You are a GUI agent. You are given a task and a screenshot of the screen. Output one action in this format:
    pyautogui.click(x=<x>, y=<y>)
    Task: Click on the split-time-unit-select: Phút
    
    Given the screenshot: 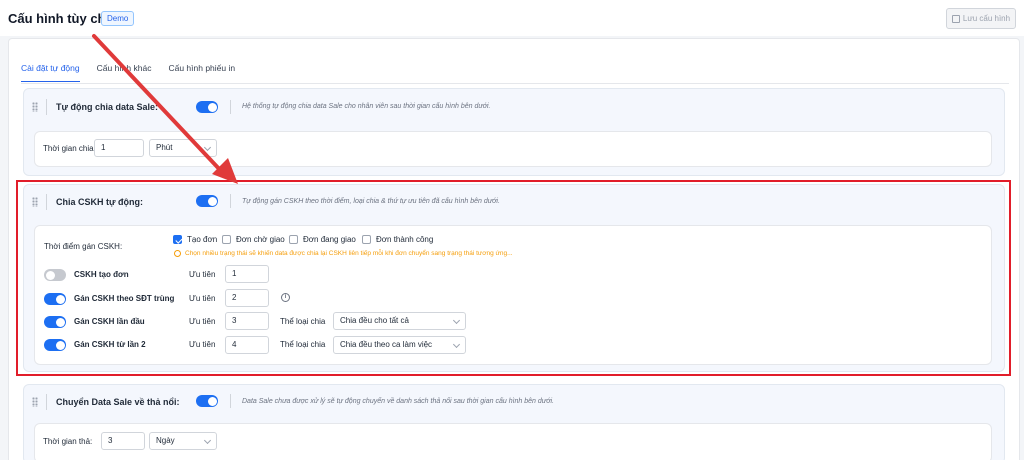 What is the action you would take?
    pyautogui.click(x=183, y=148)
    